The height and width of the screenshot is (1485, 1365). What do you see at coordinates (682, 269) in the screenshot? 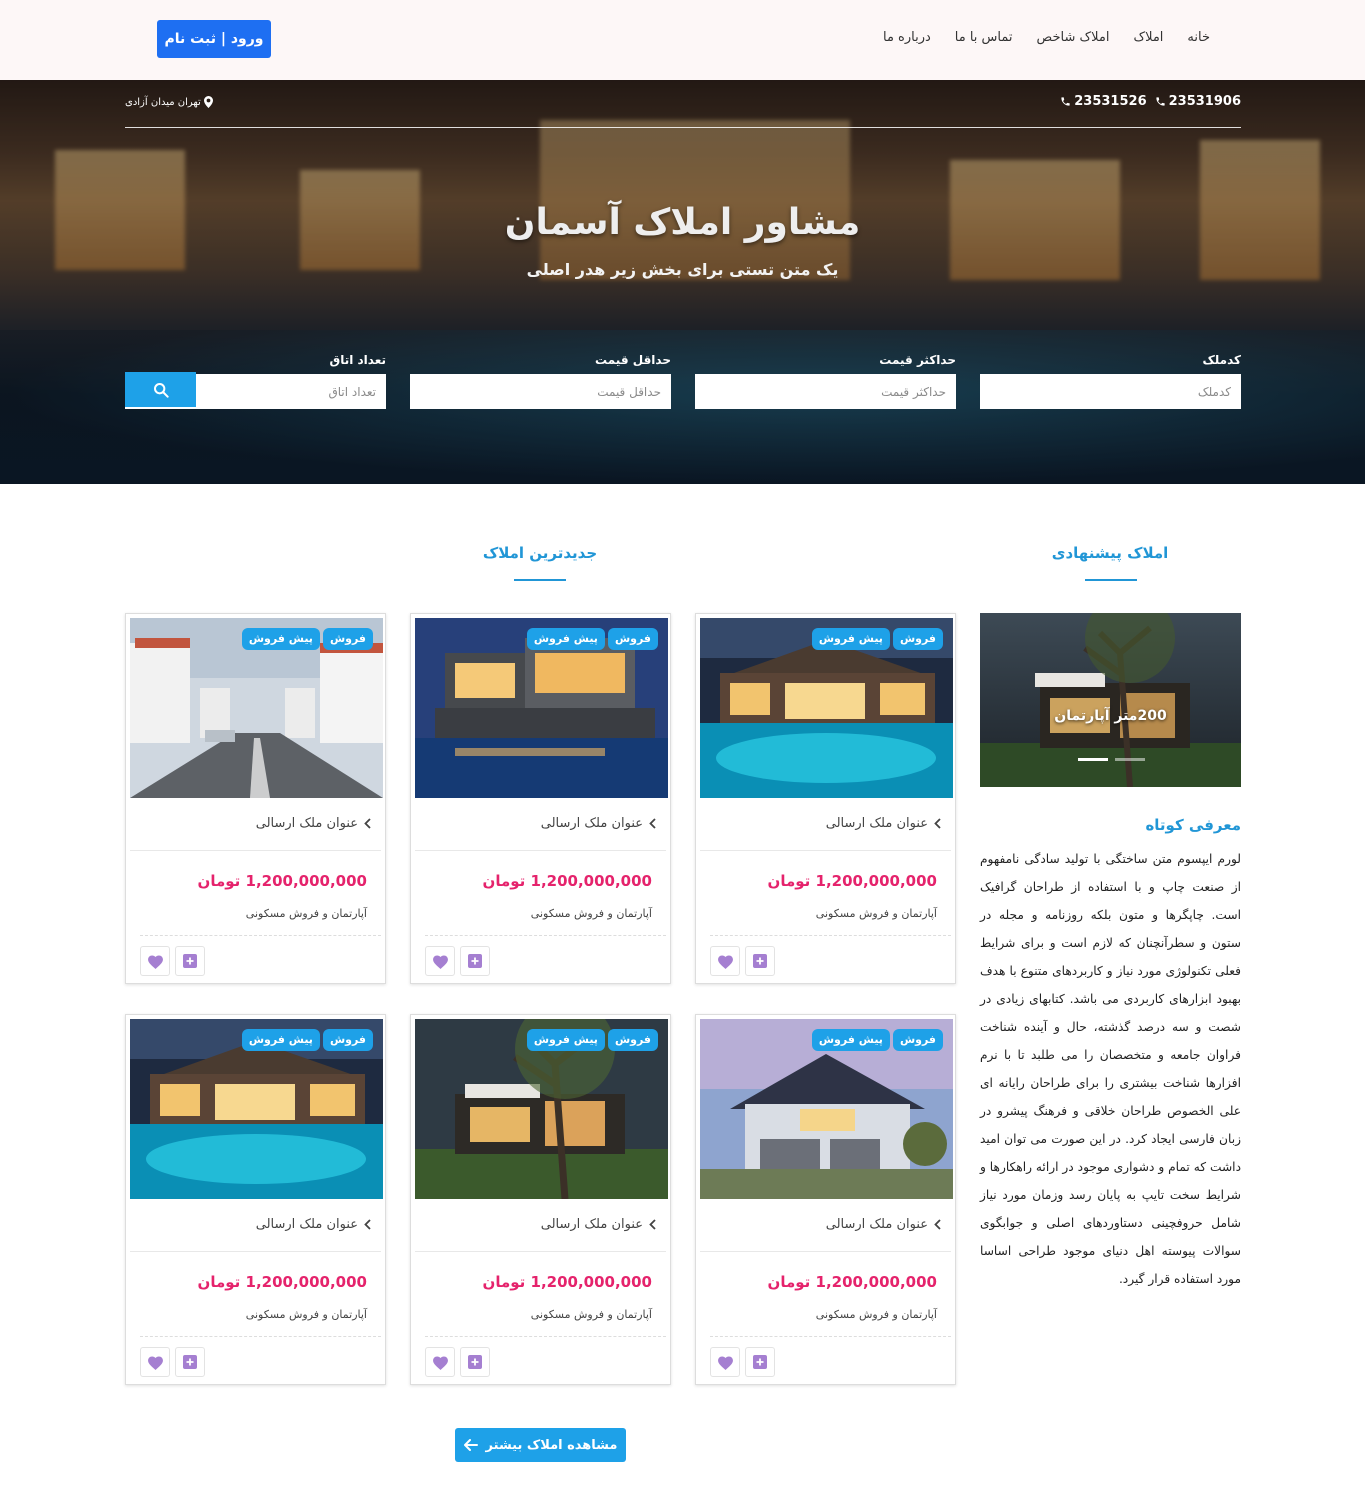
I see `hero-subtitle: یک متن تستی برای بخش زیر هدر اصلی` at bounding box center [682, 269].